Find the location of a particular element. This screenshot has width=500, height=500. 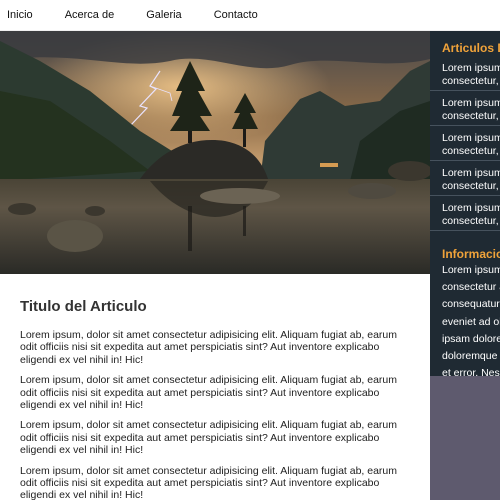

sidebar-footer is located at coordinates (465, 438).